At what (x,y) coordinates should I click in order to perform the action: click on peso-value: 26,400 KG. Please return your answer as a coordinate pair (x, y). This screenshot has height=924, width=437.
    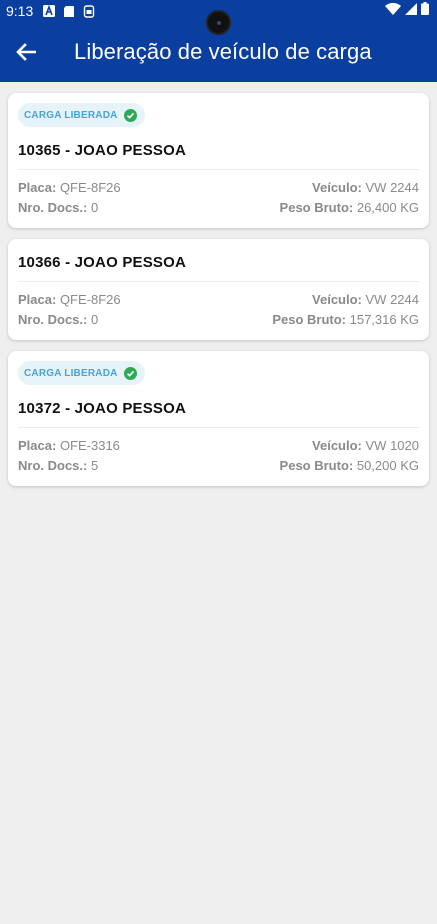
    Looking at the image, I should click on (387, 207).